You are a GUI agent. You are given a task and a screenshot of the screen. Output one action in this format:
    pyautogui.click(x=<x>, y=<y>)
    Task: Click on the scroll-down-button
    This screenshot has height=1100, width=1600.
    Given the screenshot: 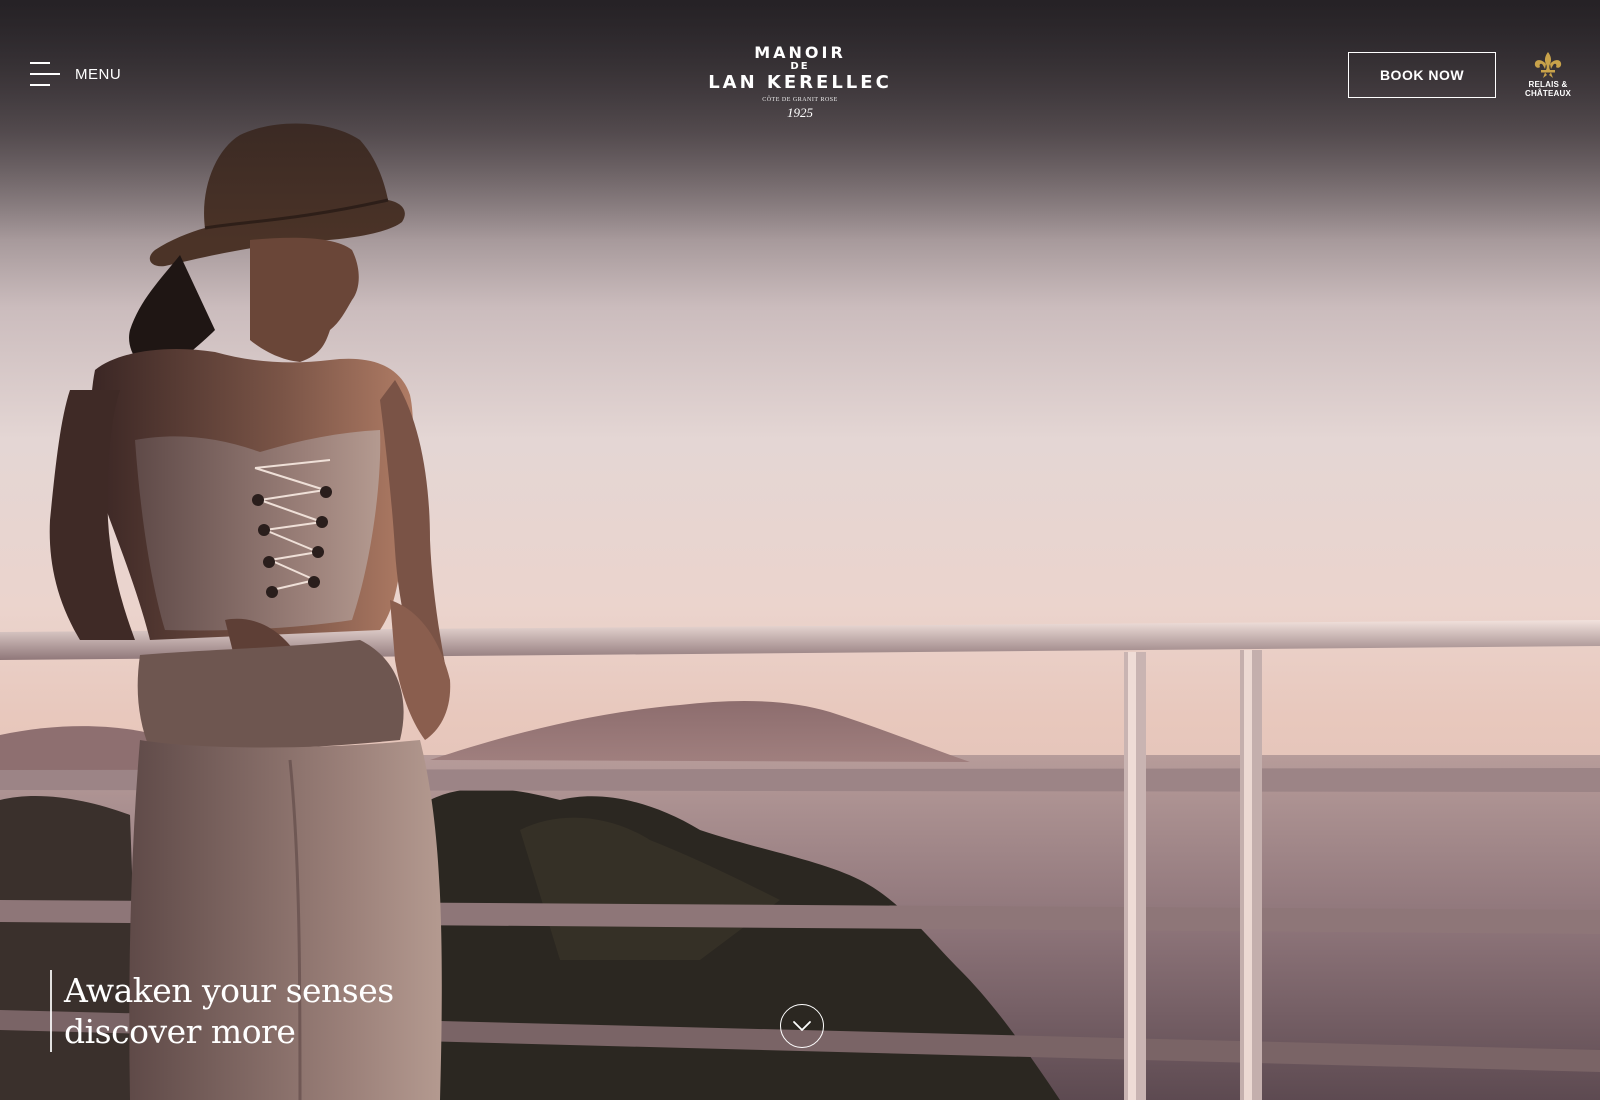 What is the action you would take?
    pyautogui.click(x=802, y=1026)
    